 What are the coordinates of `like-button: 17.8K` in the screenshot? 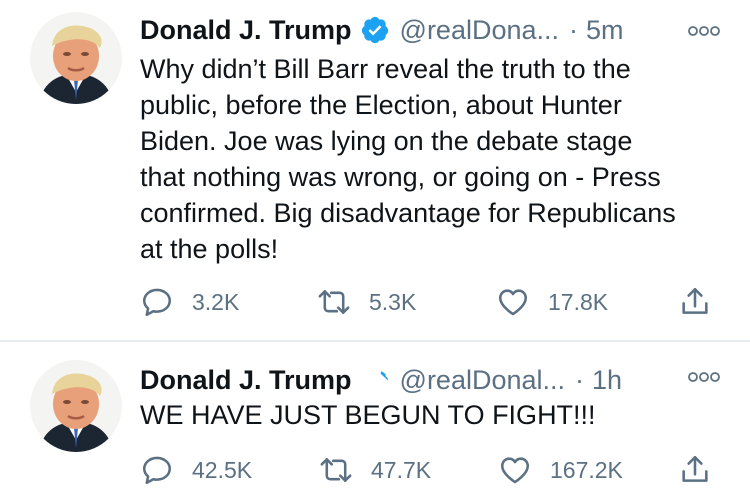 It's located at (552, 302).